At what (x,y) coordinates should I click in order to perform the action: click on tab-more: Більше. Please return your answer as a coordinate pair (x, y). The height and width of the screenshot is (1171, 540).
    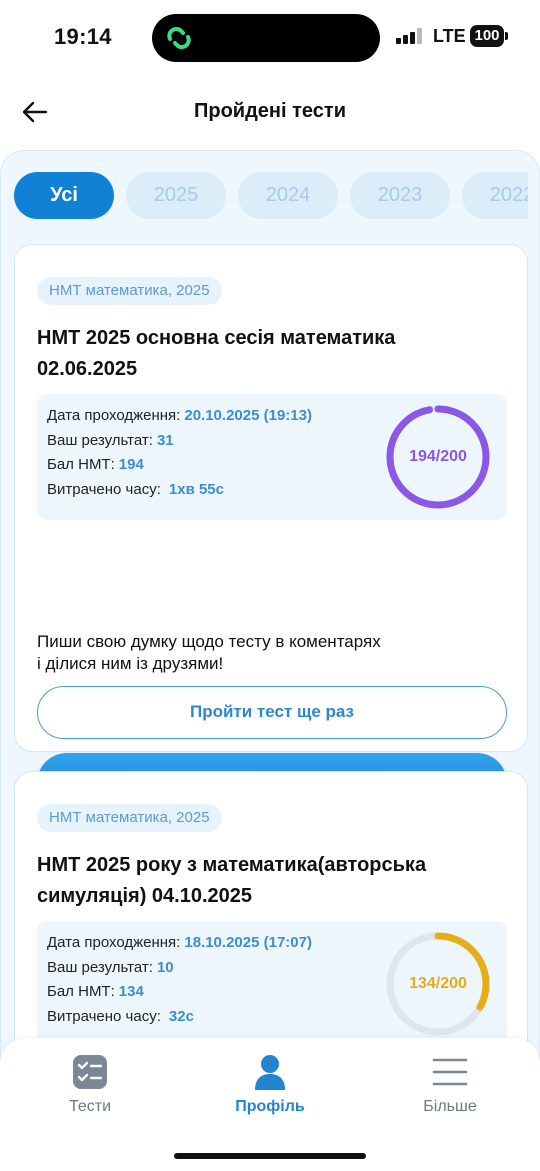
    Looking at the image, I should click on (450, 1084).